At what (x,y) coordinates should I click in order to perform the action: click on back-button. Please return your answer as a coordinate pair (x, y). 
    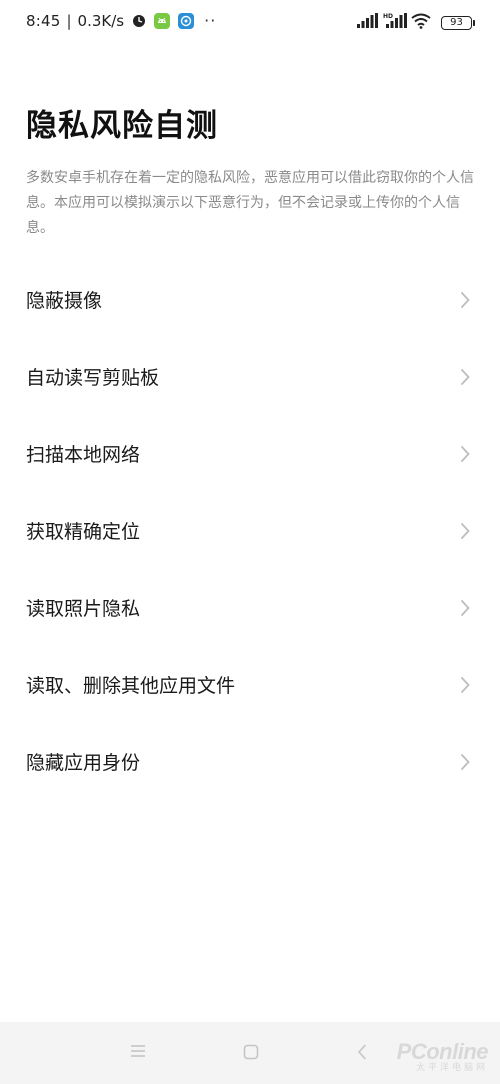
    Looking at the image, I should click on (362, 1052).